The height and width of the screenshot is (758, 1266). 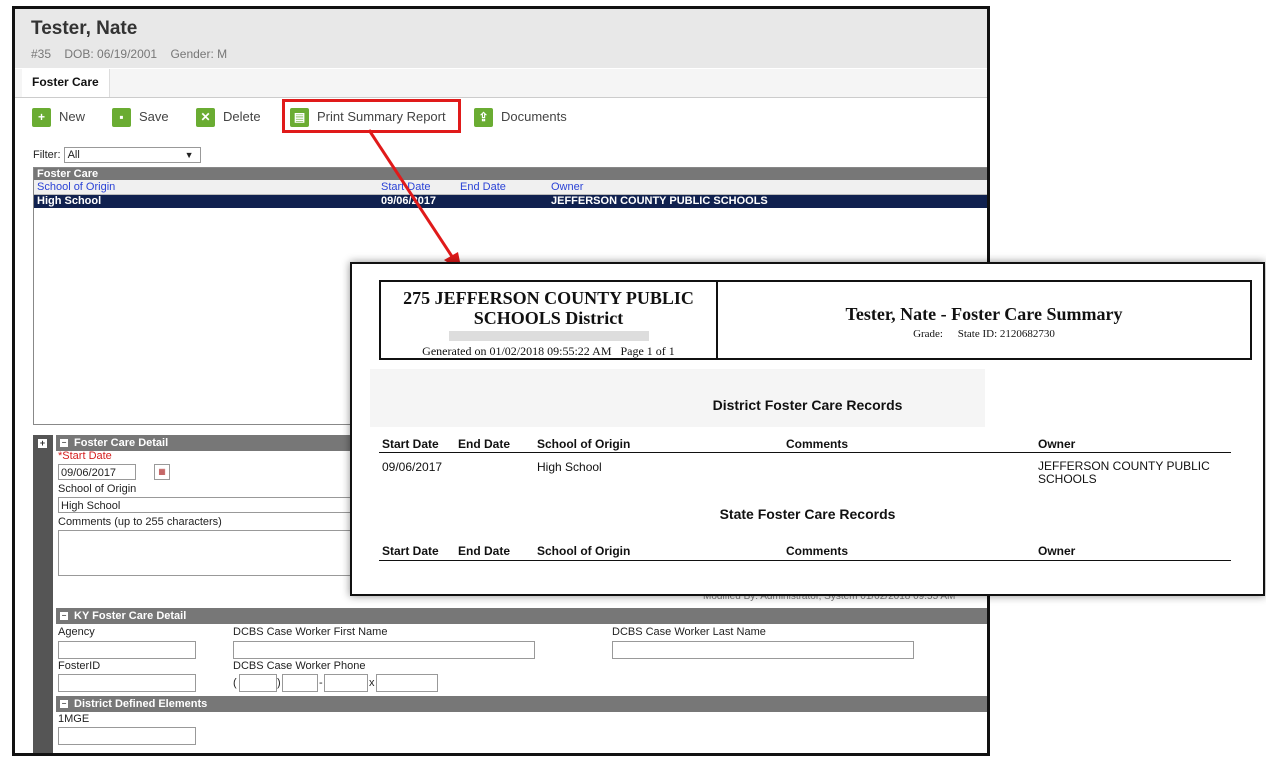 I want to click on phone-extension-input, so click(x=407, y=683).